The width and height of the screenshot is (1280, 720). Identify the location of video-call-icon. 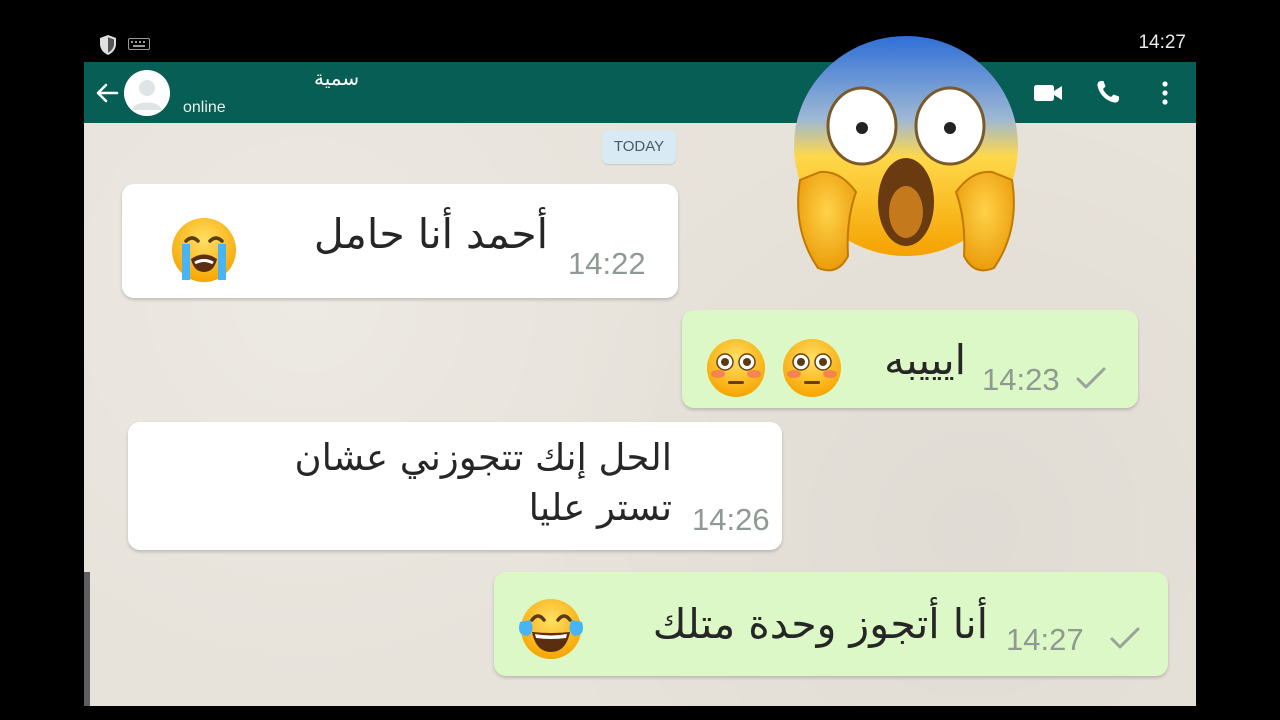
(1048, 93).